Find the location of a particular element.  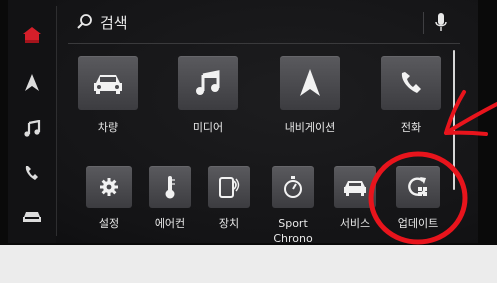

sidebar-item-media is located at coordinates (32, 129).